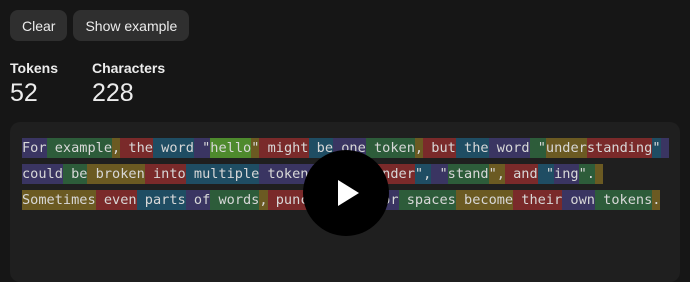 This screenshot has height=282, width=690. What do you see at coordinates (34, 148) in the screenshot?
I see `token: For` at bounding box center [34, 148].